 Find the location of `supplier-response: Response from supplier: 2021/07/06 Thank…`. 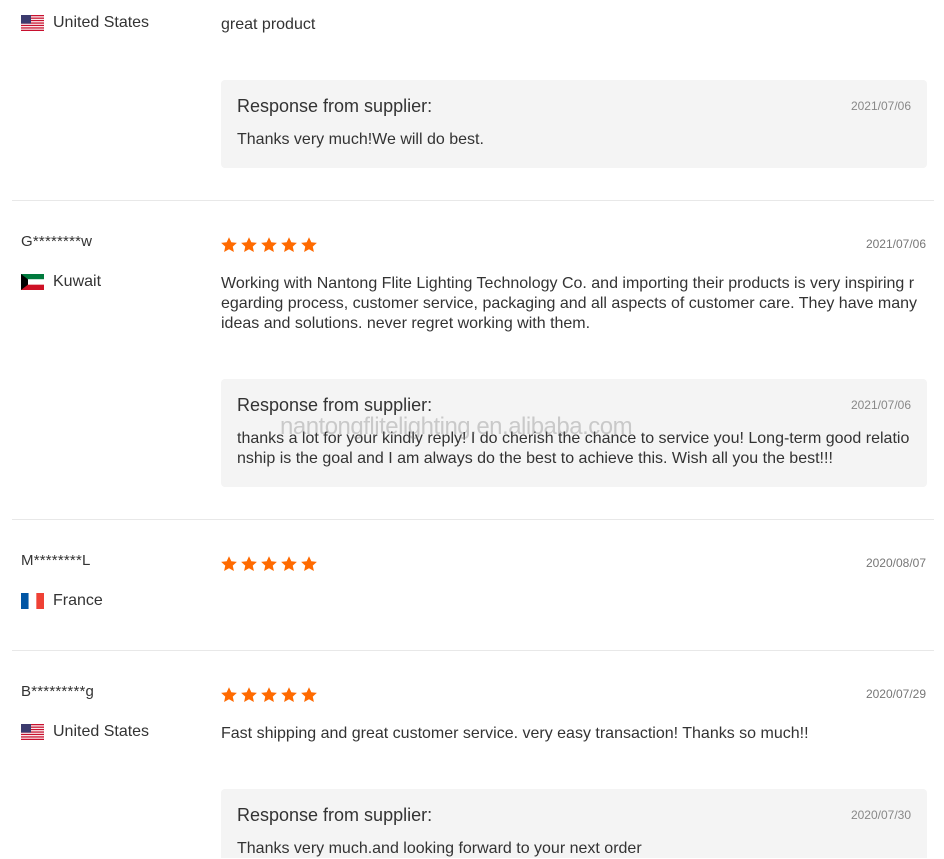

supplier-response: Response from supplier: 2021/07/06 Thank… is located at coordinates (574, 124).